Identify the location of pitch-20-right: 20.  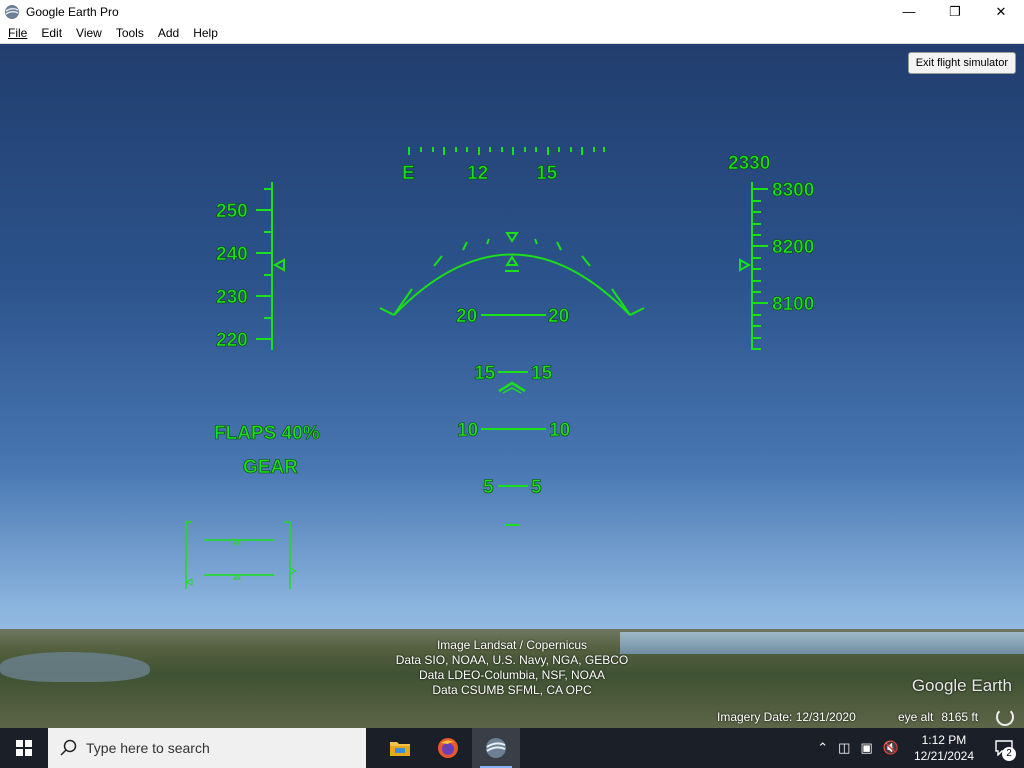
(558, 316).